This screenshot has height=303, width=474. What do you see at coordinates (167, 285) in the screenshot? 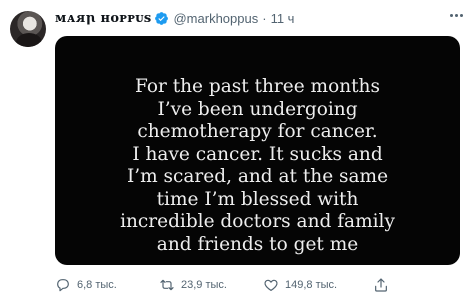
I see `retweet-icon` at bounding box center [167, 285].